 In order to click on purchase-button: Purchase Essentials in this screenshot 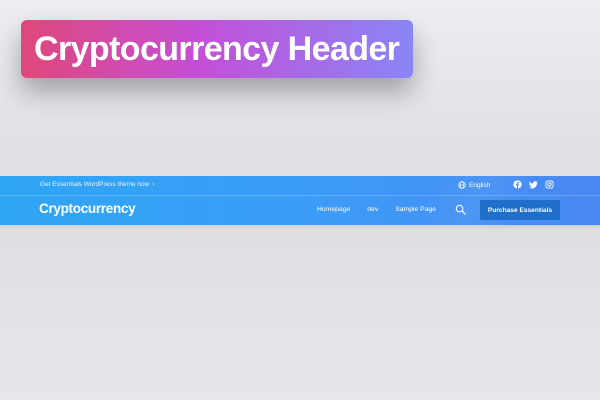, I will do `click(520, 210)`.